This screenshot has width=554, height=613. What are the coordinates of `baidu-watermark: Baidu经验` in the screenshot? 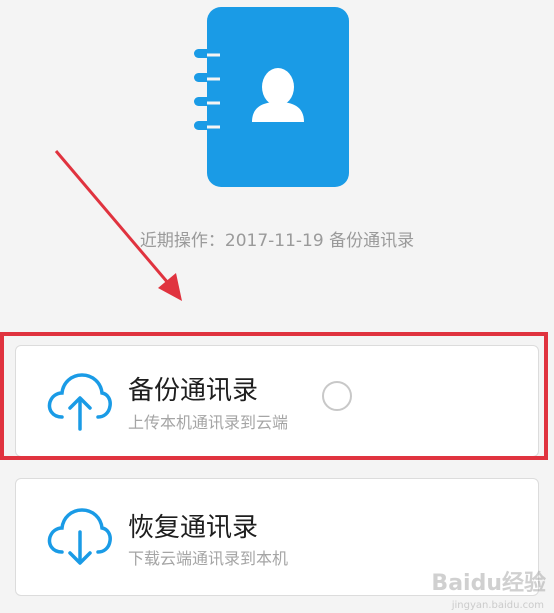 It's located at (488, 583).